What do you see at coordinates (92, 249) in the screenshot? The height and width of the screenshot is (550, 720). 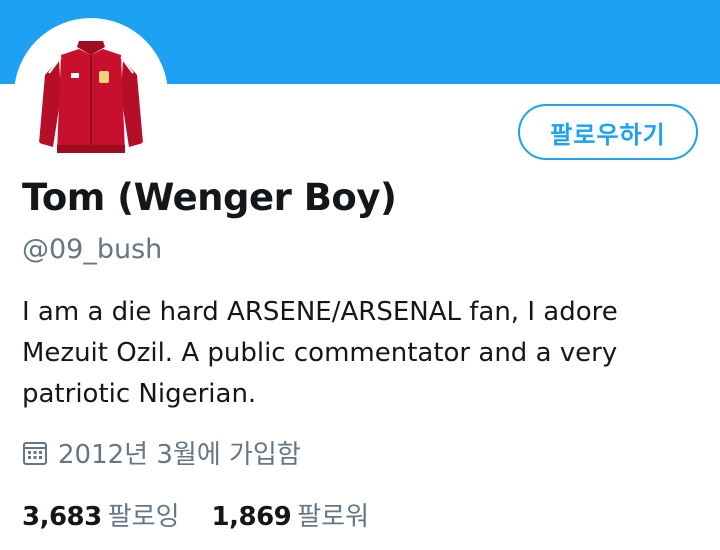 I see `user-handle: @09_bush` at bounding box center [92, 249].